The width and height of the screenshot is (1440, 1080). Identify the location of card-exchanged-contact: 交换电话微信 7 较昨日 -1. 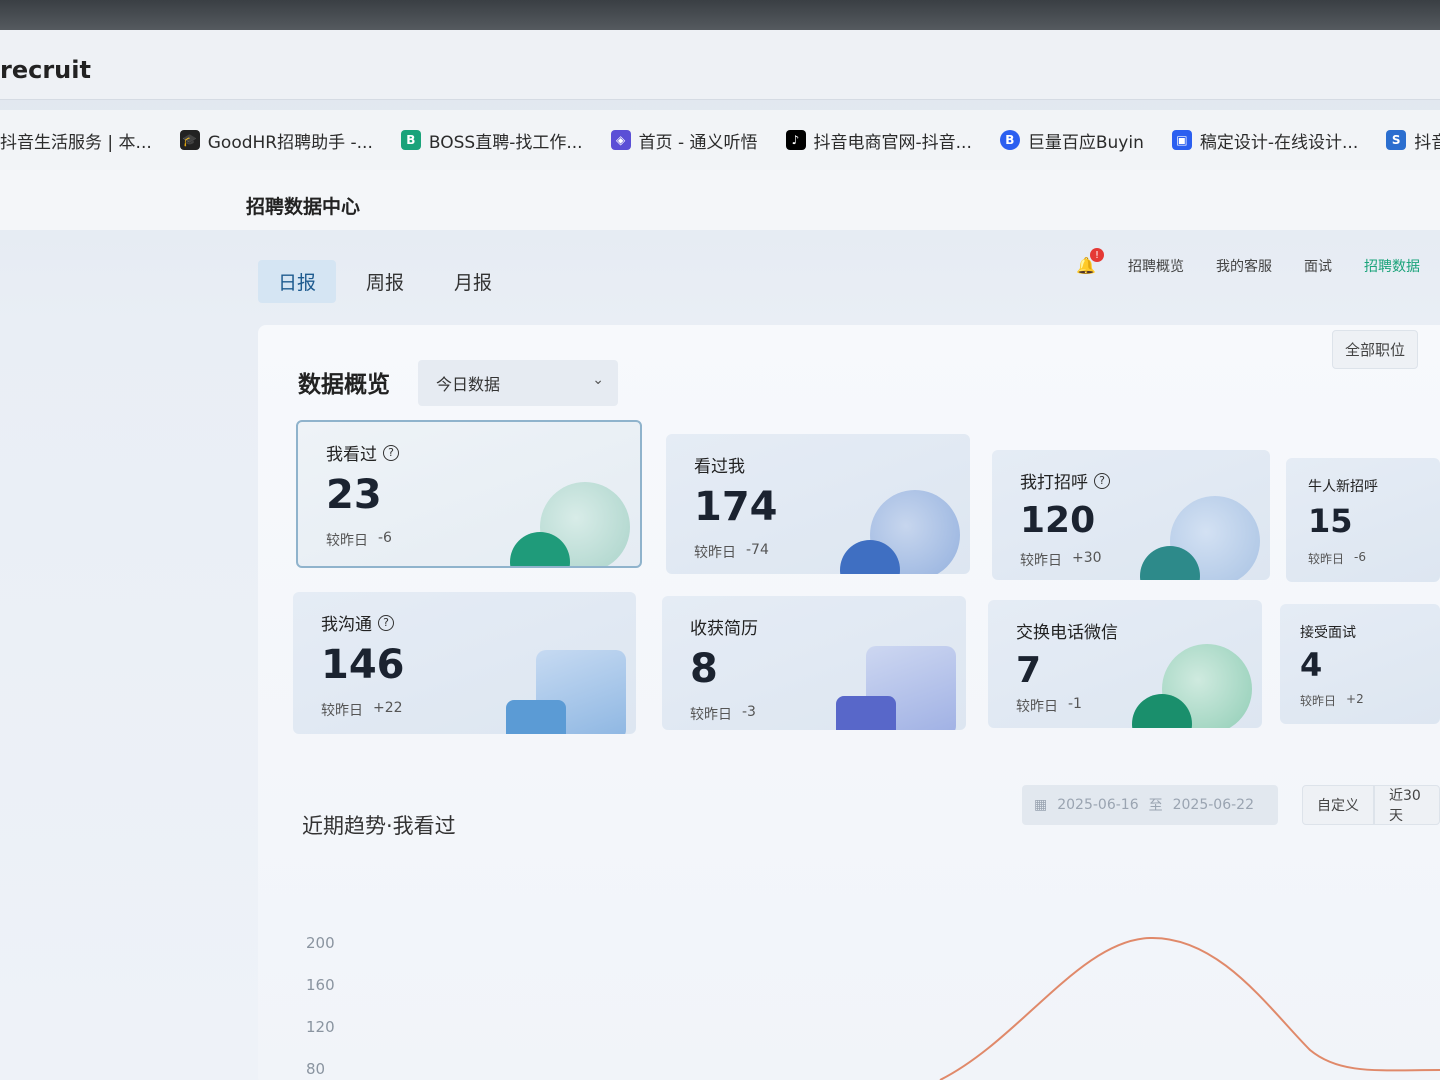
(1125, 664).